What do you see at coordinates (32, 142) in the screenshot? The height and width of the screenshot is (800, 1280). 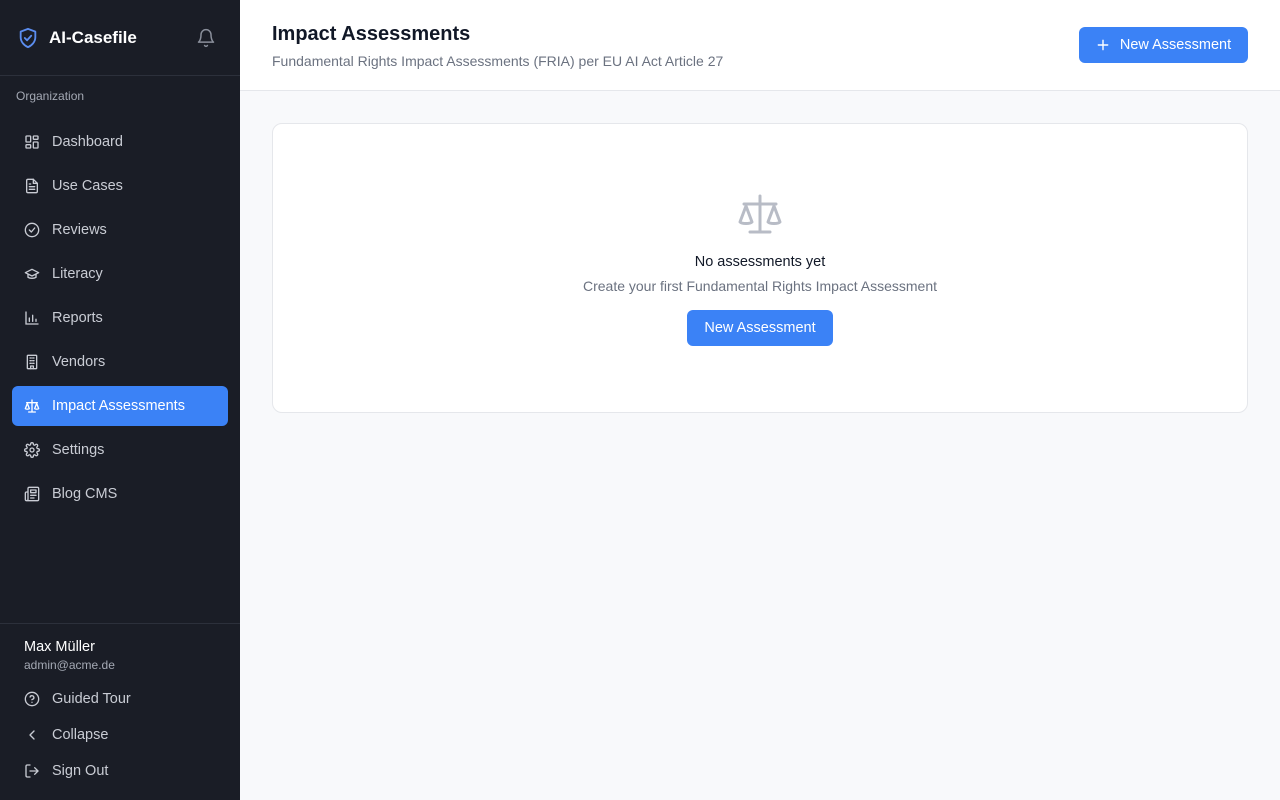 I see `dashboard-icon` at bounding box center [32, 142].